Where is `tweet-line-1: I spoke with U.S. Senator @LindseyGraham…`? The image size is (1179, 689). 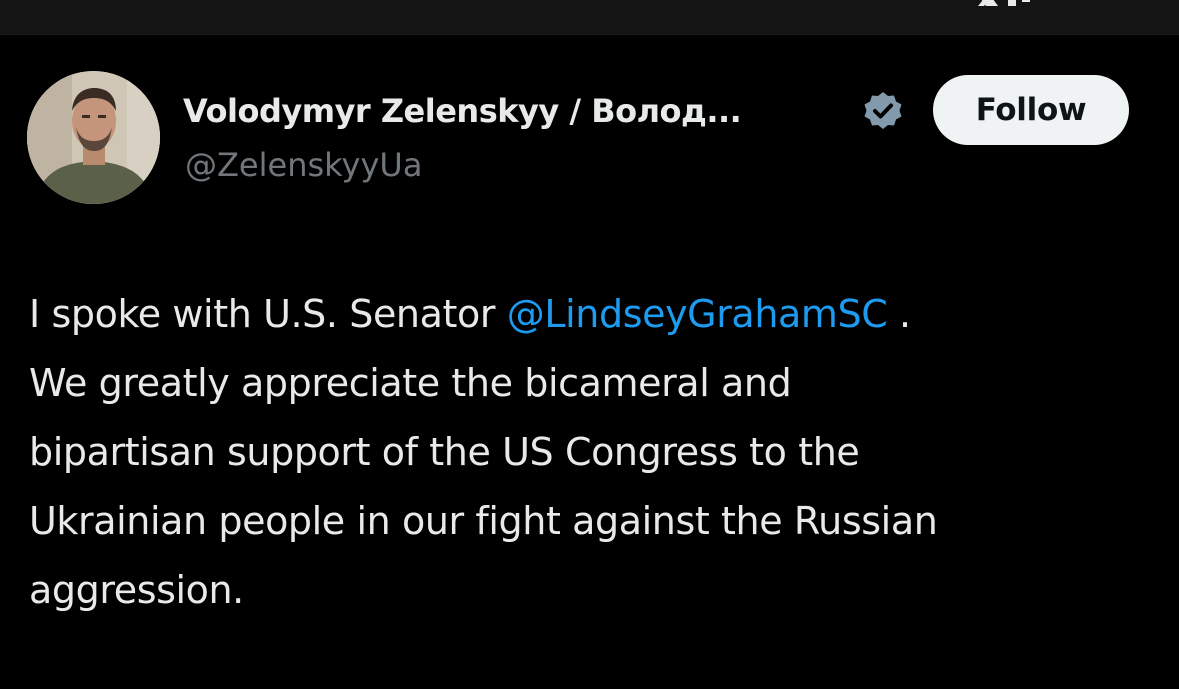 tweet-line-1: I spoke with U.S. Senator @LindseyGraham… is located at coordinates (589, 314).